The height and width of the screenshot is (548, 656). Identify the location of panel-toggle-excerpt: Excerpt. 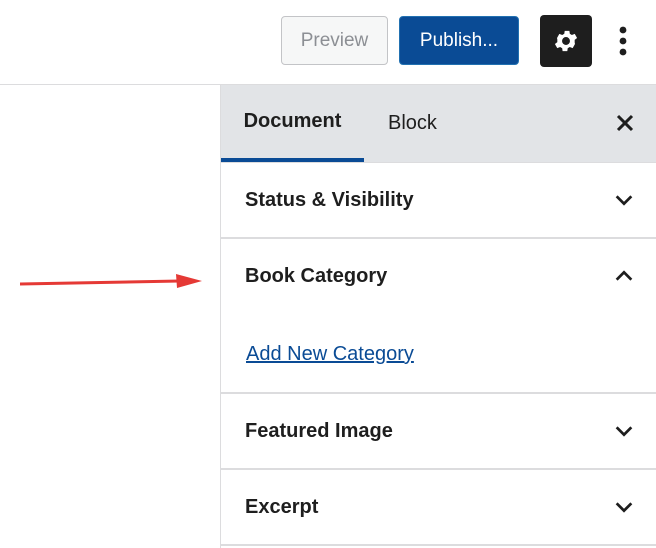
(440, 507).